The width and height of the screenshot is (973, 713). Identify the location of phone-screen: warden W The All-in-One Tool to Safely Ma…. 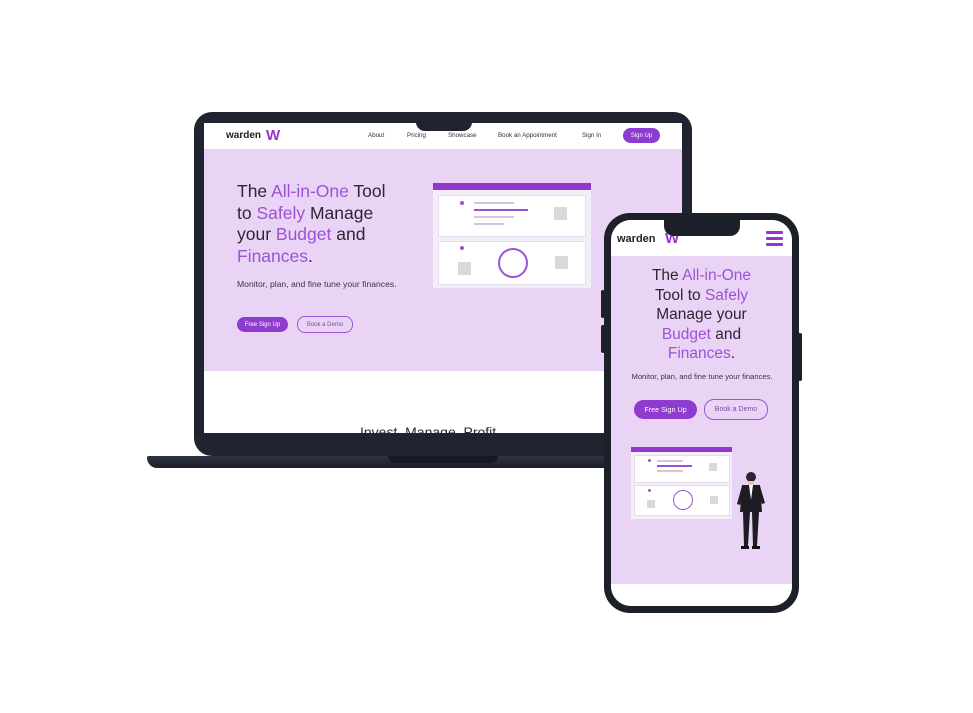
(701, 413).